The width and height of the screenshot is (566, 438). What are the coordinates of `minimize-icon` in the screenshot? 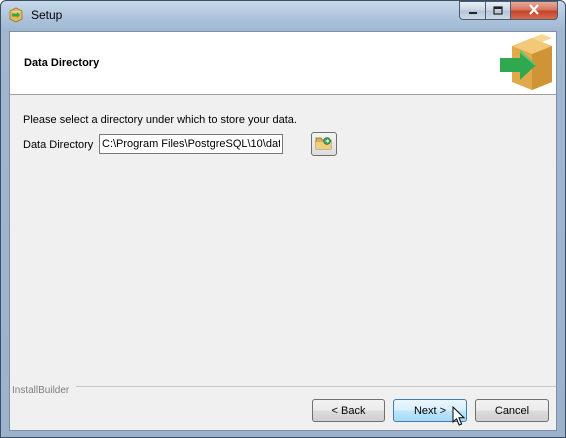 It's located at (473, 11).